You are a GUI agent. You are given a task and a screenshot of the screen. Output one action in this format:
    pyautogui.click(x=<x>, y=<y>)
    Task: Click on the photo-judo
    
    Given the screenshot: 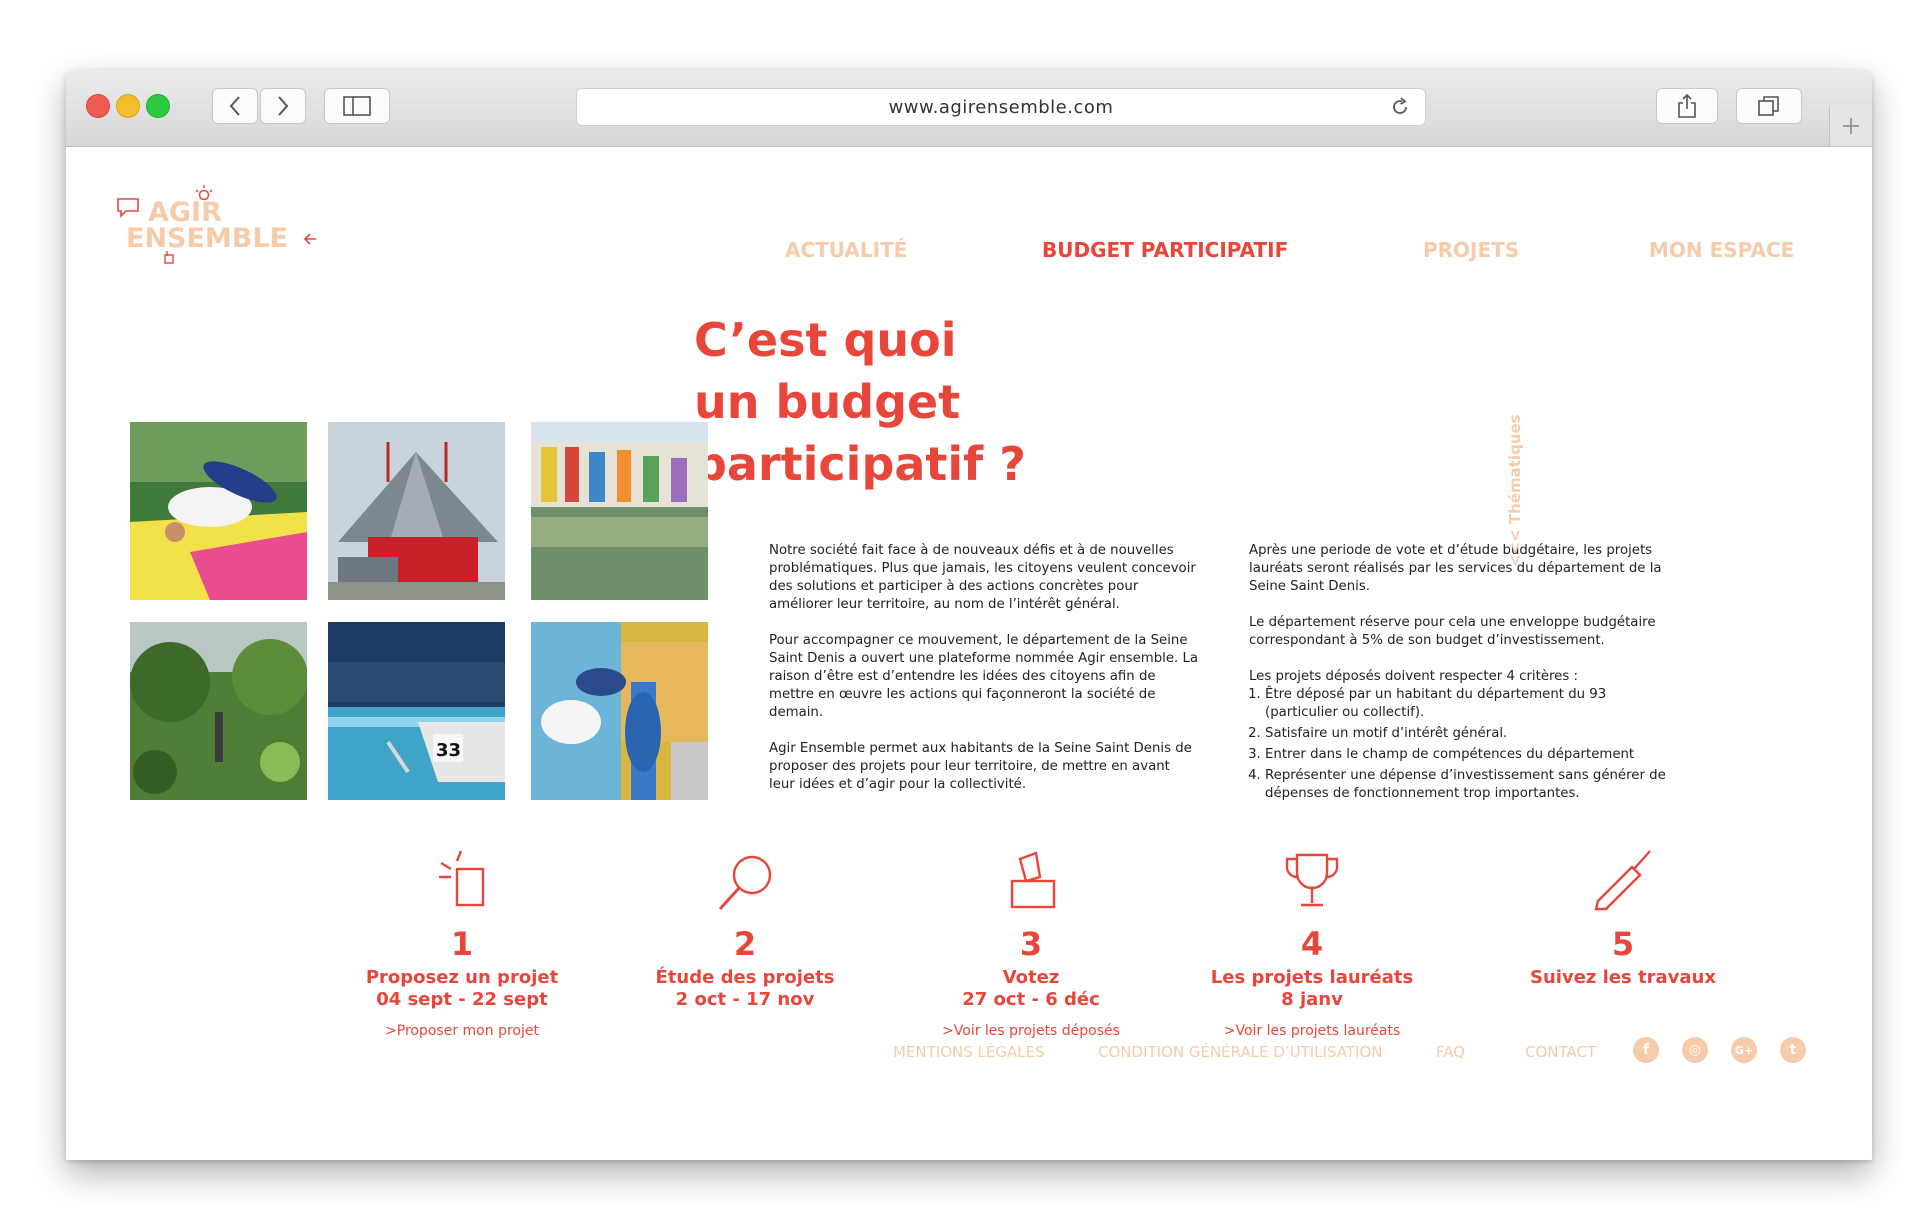 What is the action you would take?
    pyautogui.click(x=218, y=511)
    